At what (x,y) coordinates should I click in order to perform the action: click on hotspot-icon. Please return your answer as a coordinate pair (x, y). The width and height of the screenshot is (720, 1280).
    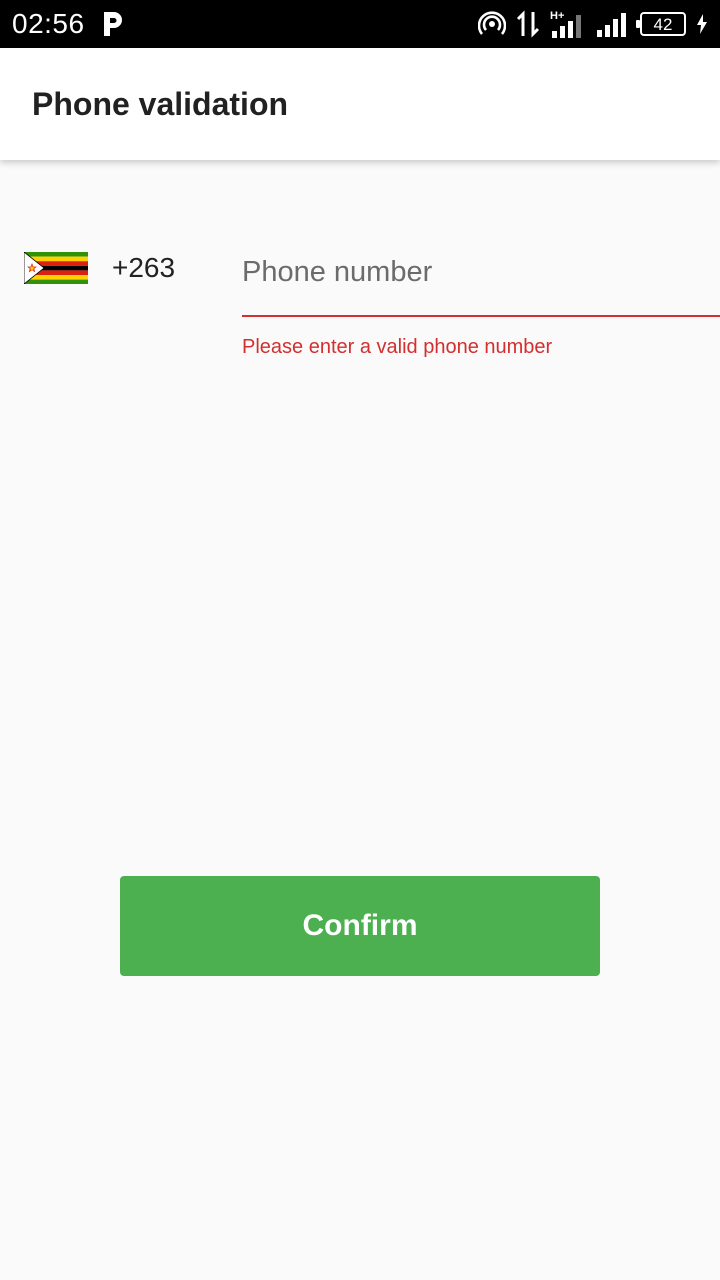
    Looking at the image, I should click on (492, 23).